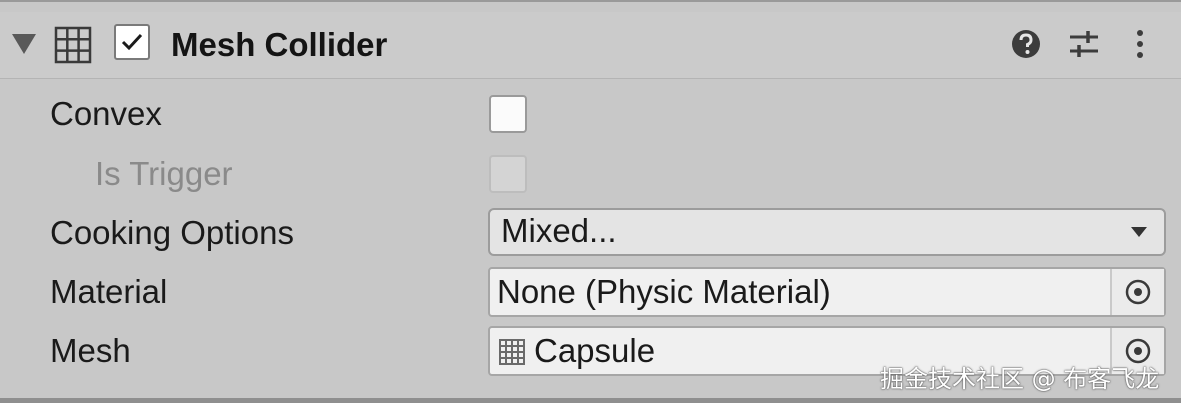 The image size is (1181, 403). I want to click on material-object-field: None (Physic Material), so click(827, 292).